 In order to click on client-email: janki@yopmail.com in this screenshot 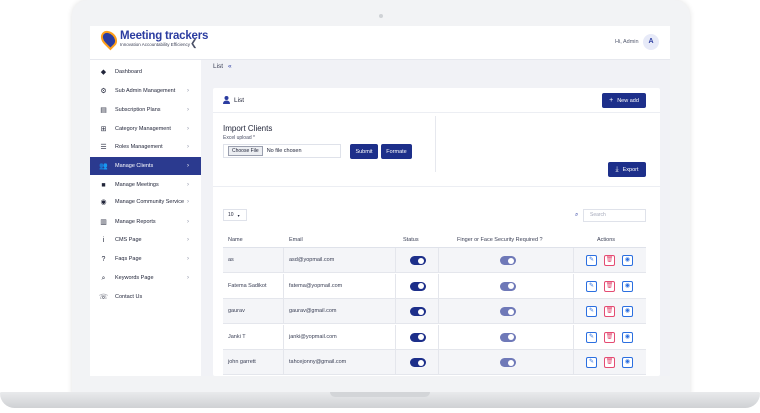, I will do `click(313, 336)`.